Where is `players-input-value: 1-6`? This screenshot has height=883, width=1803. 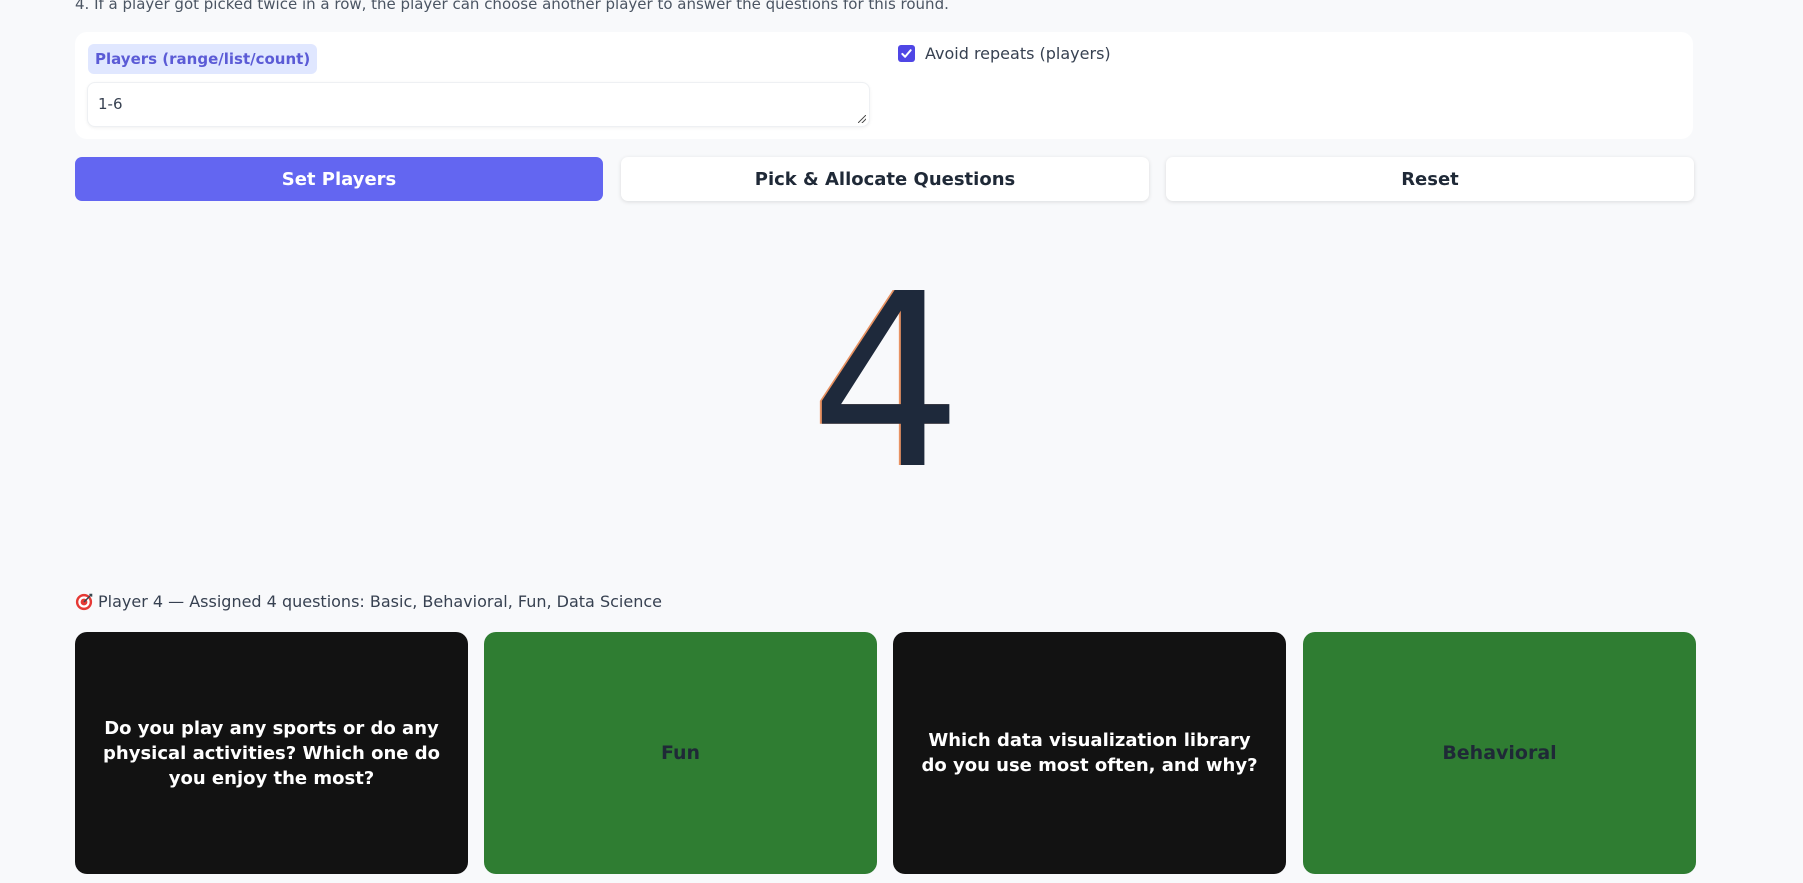 players-input-value: 1-6 is located at coordinates (110, 104).